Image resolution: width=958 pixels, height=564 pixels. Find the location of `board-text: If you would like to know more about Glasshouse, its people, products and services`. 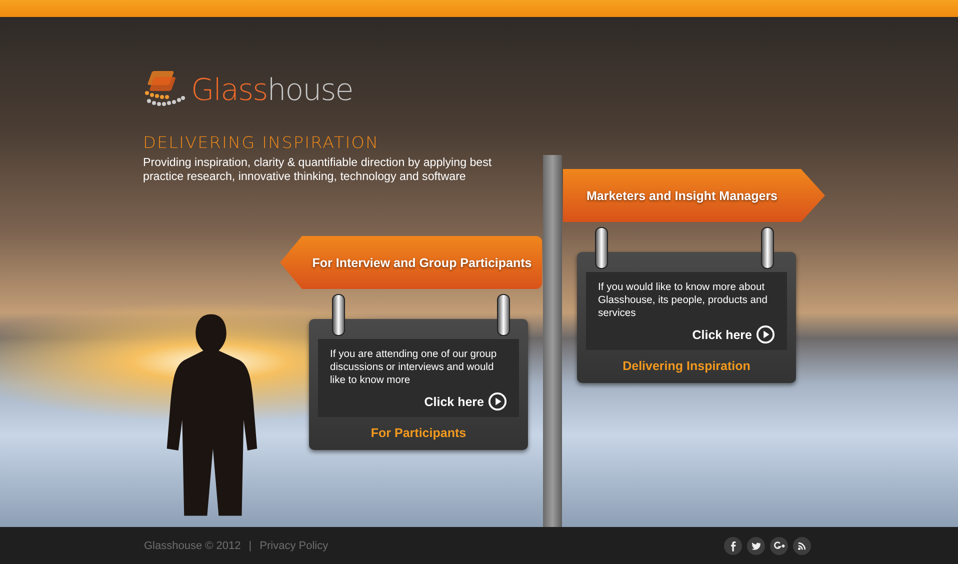

board-text: If you would like to know more about Glasshouse, its people, products and services is located at coordinates (683, 300).